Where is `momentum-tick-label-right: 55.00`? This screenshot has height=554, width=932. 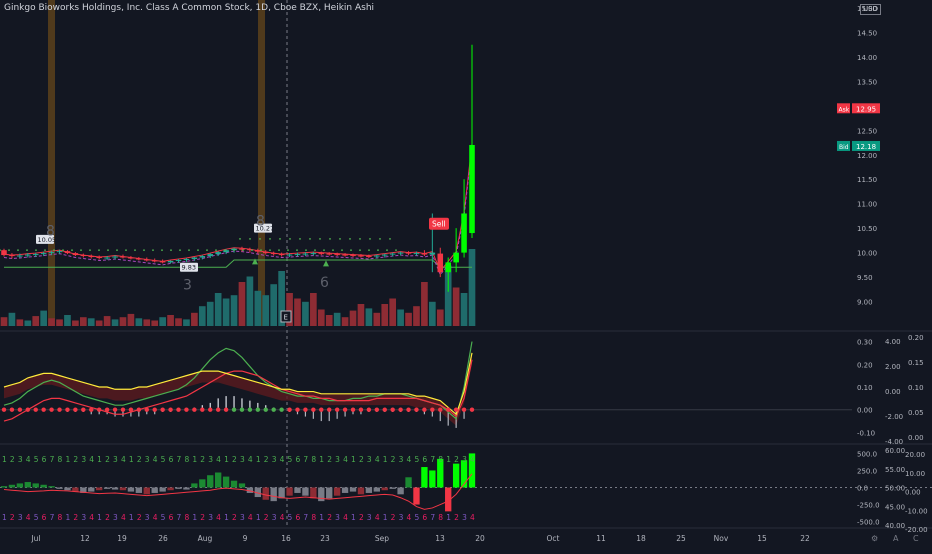
momentum-tick-label-right: 55.00 is located at coordinates (895, 470).